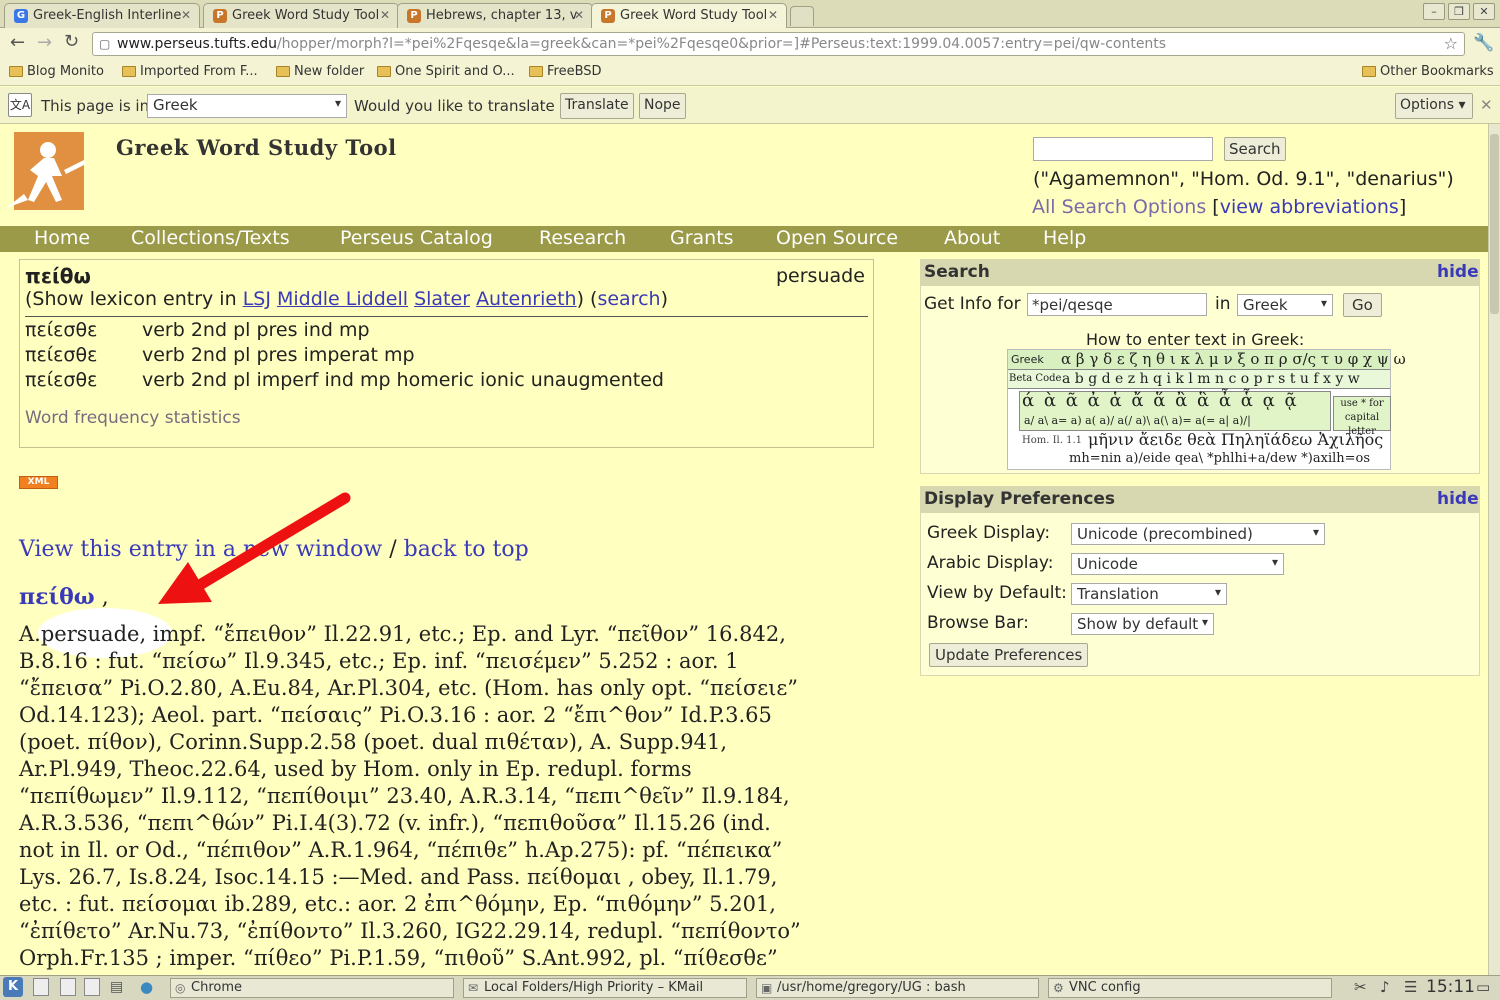 This screenshot has width=1500, height=1000. I want to click on xml-badge: XML, so click(38, 482).